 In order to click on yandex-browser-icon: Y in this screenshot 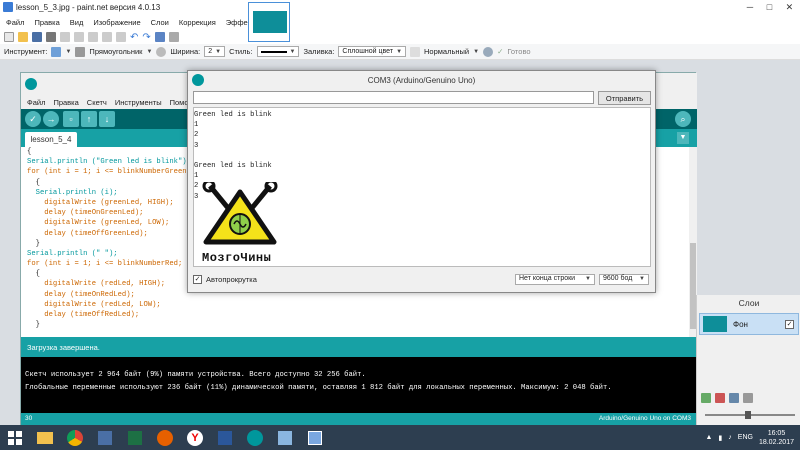, I will do `click(195, 437)`.